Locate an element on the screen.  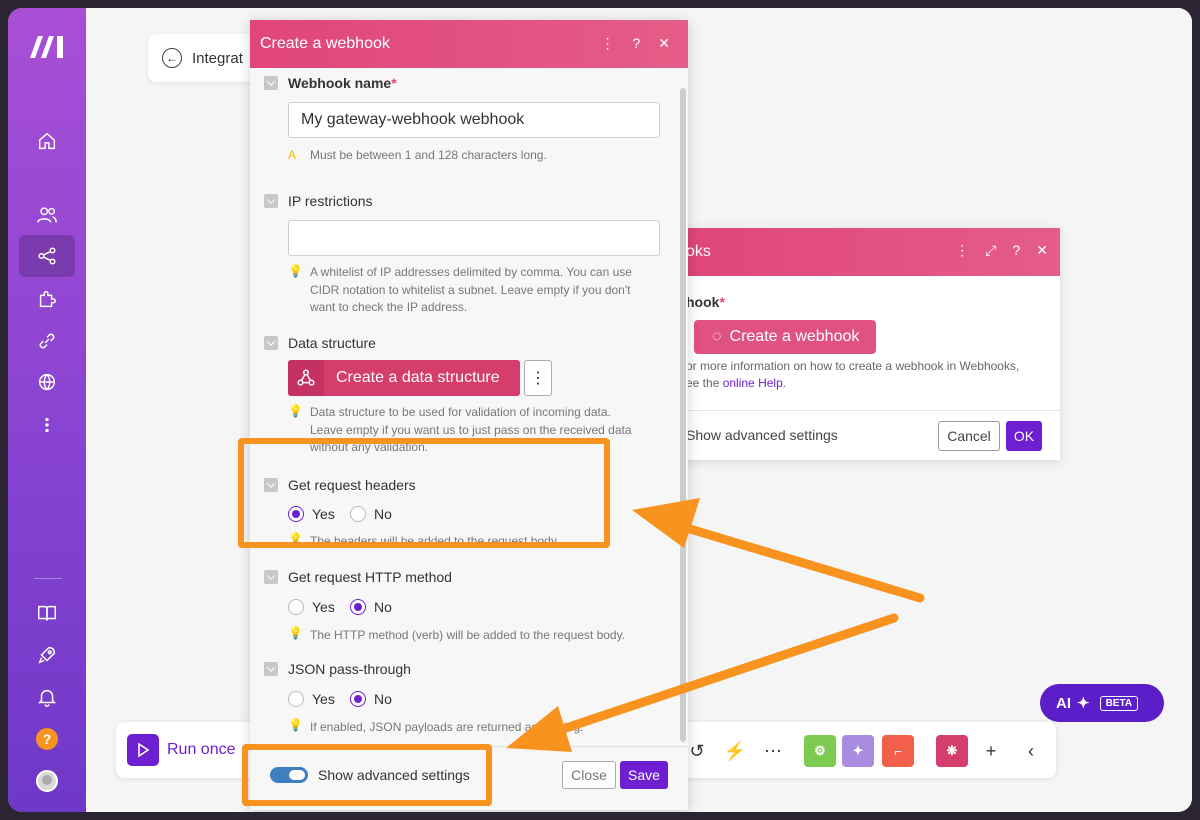
beta-badge: BETA is located at coordinates (1119, 703).